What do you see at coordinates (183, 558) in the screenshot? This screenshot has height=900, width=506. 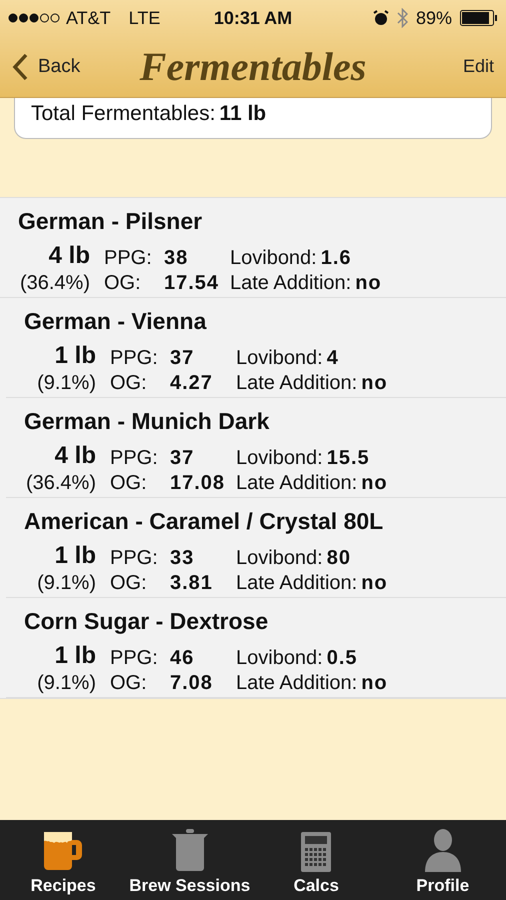 I see `ppg-value: 33` at bounding box center [183, 558].